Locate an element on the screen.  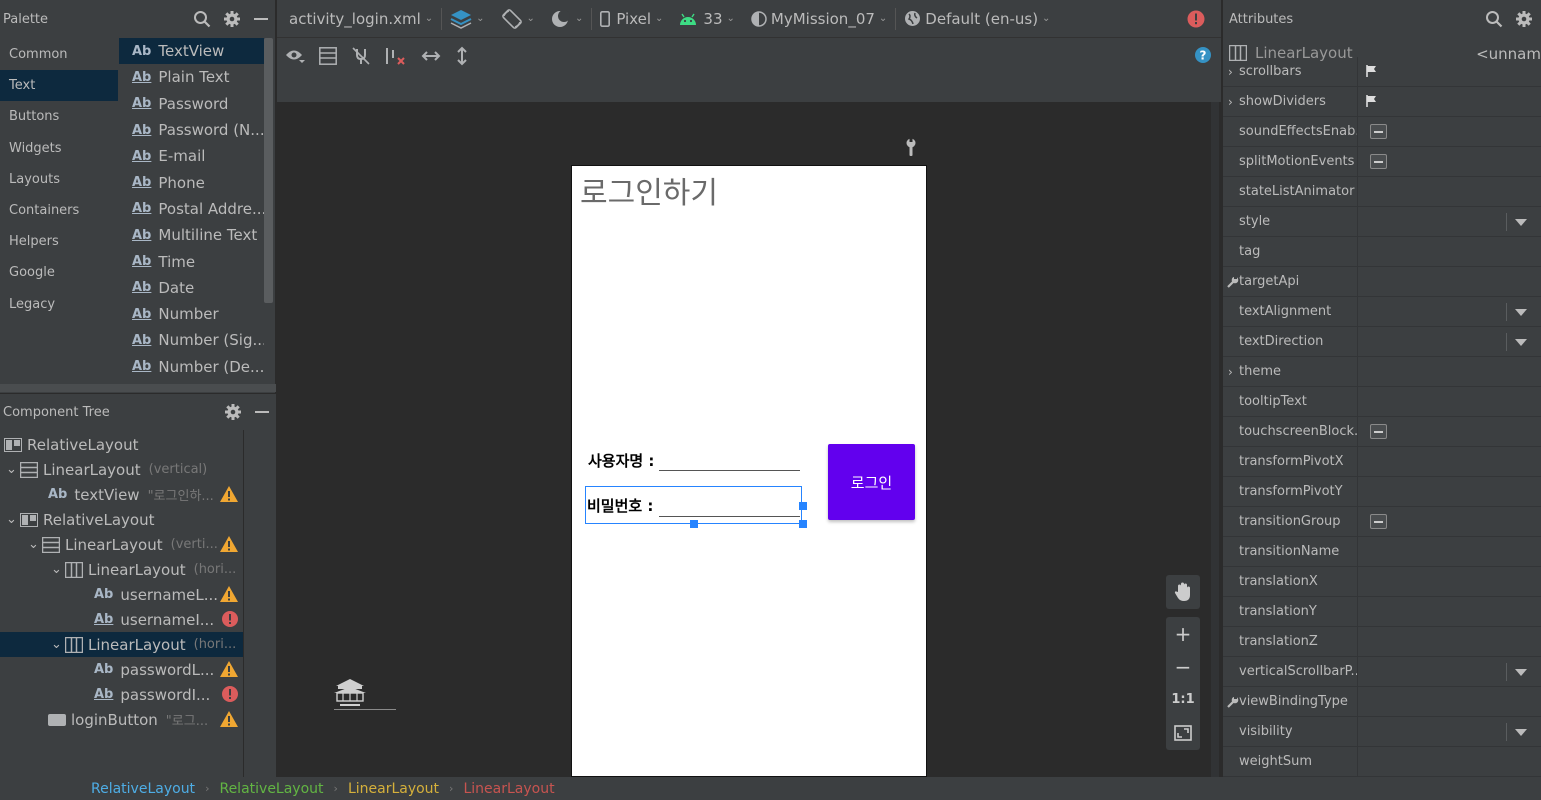
attribute-row: transitionName is located at coordinates (1382, 552).